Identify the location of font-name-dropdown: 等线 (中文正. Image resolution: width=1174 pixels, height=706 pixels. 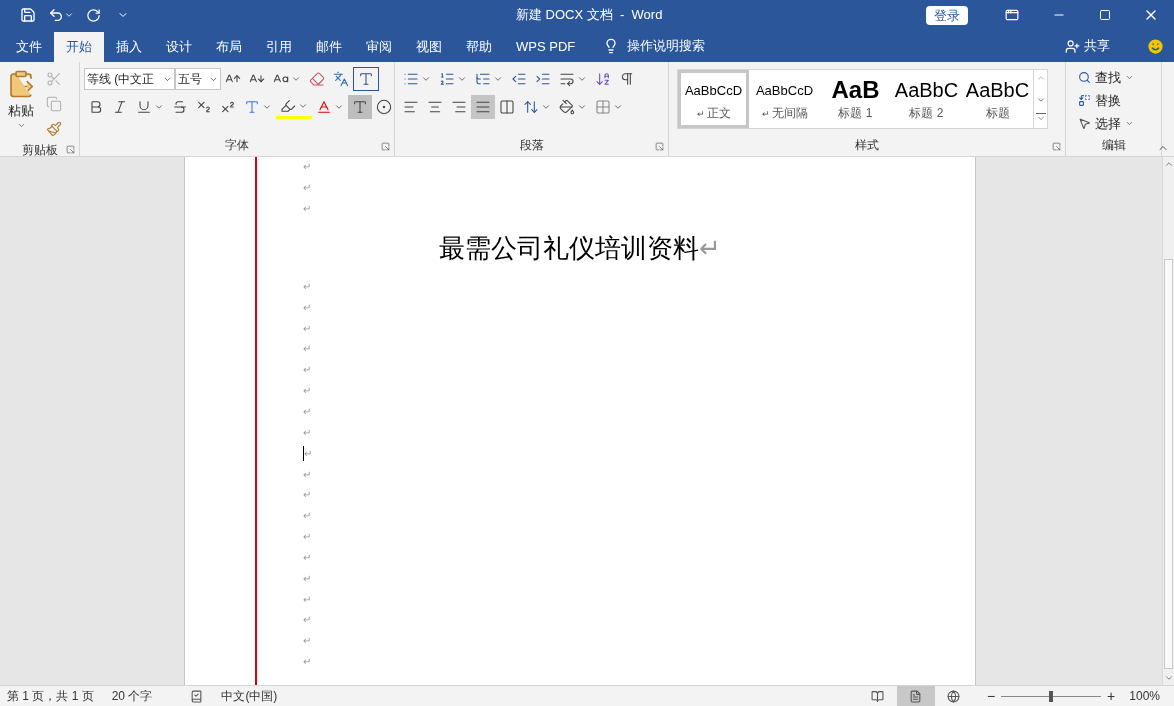
(129, 79).